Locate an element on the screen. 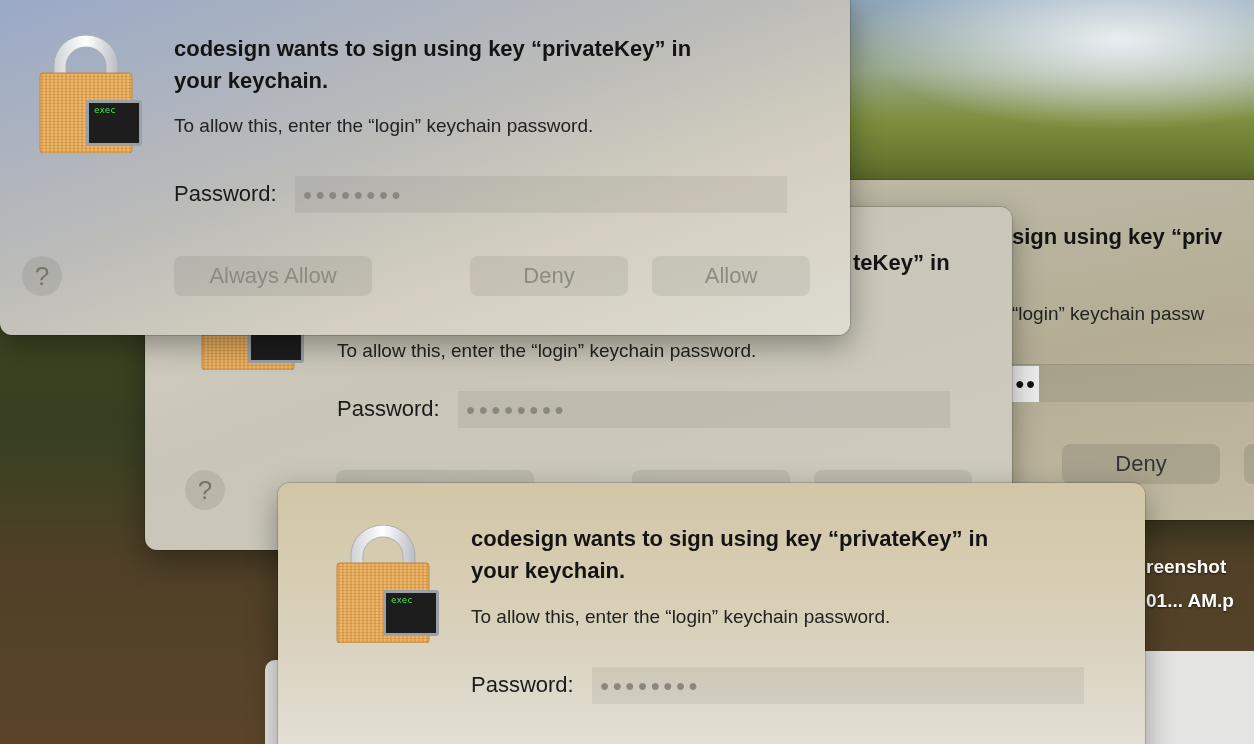  dialog-title: teKey” in is located at coordinates (901, 263).